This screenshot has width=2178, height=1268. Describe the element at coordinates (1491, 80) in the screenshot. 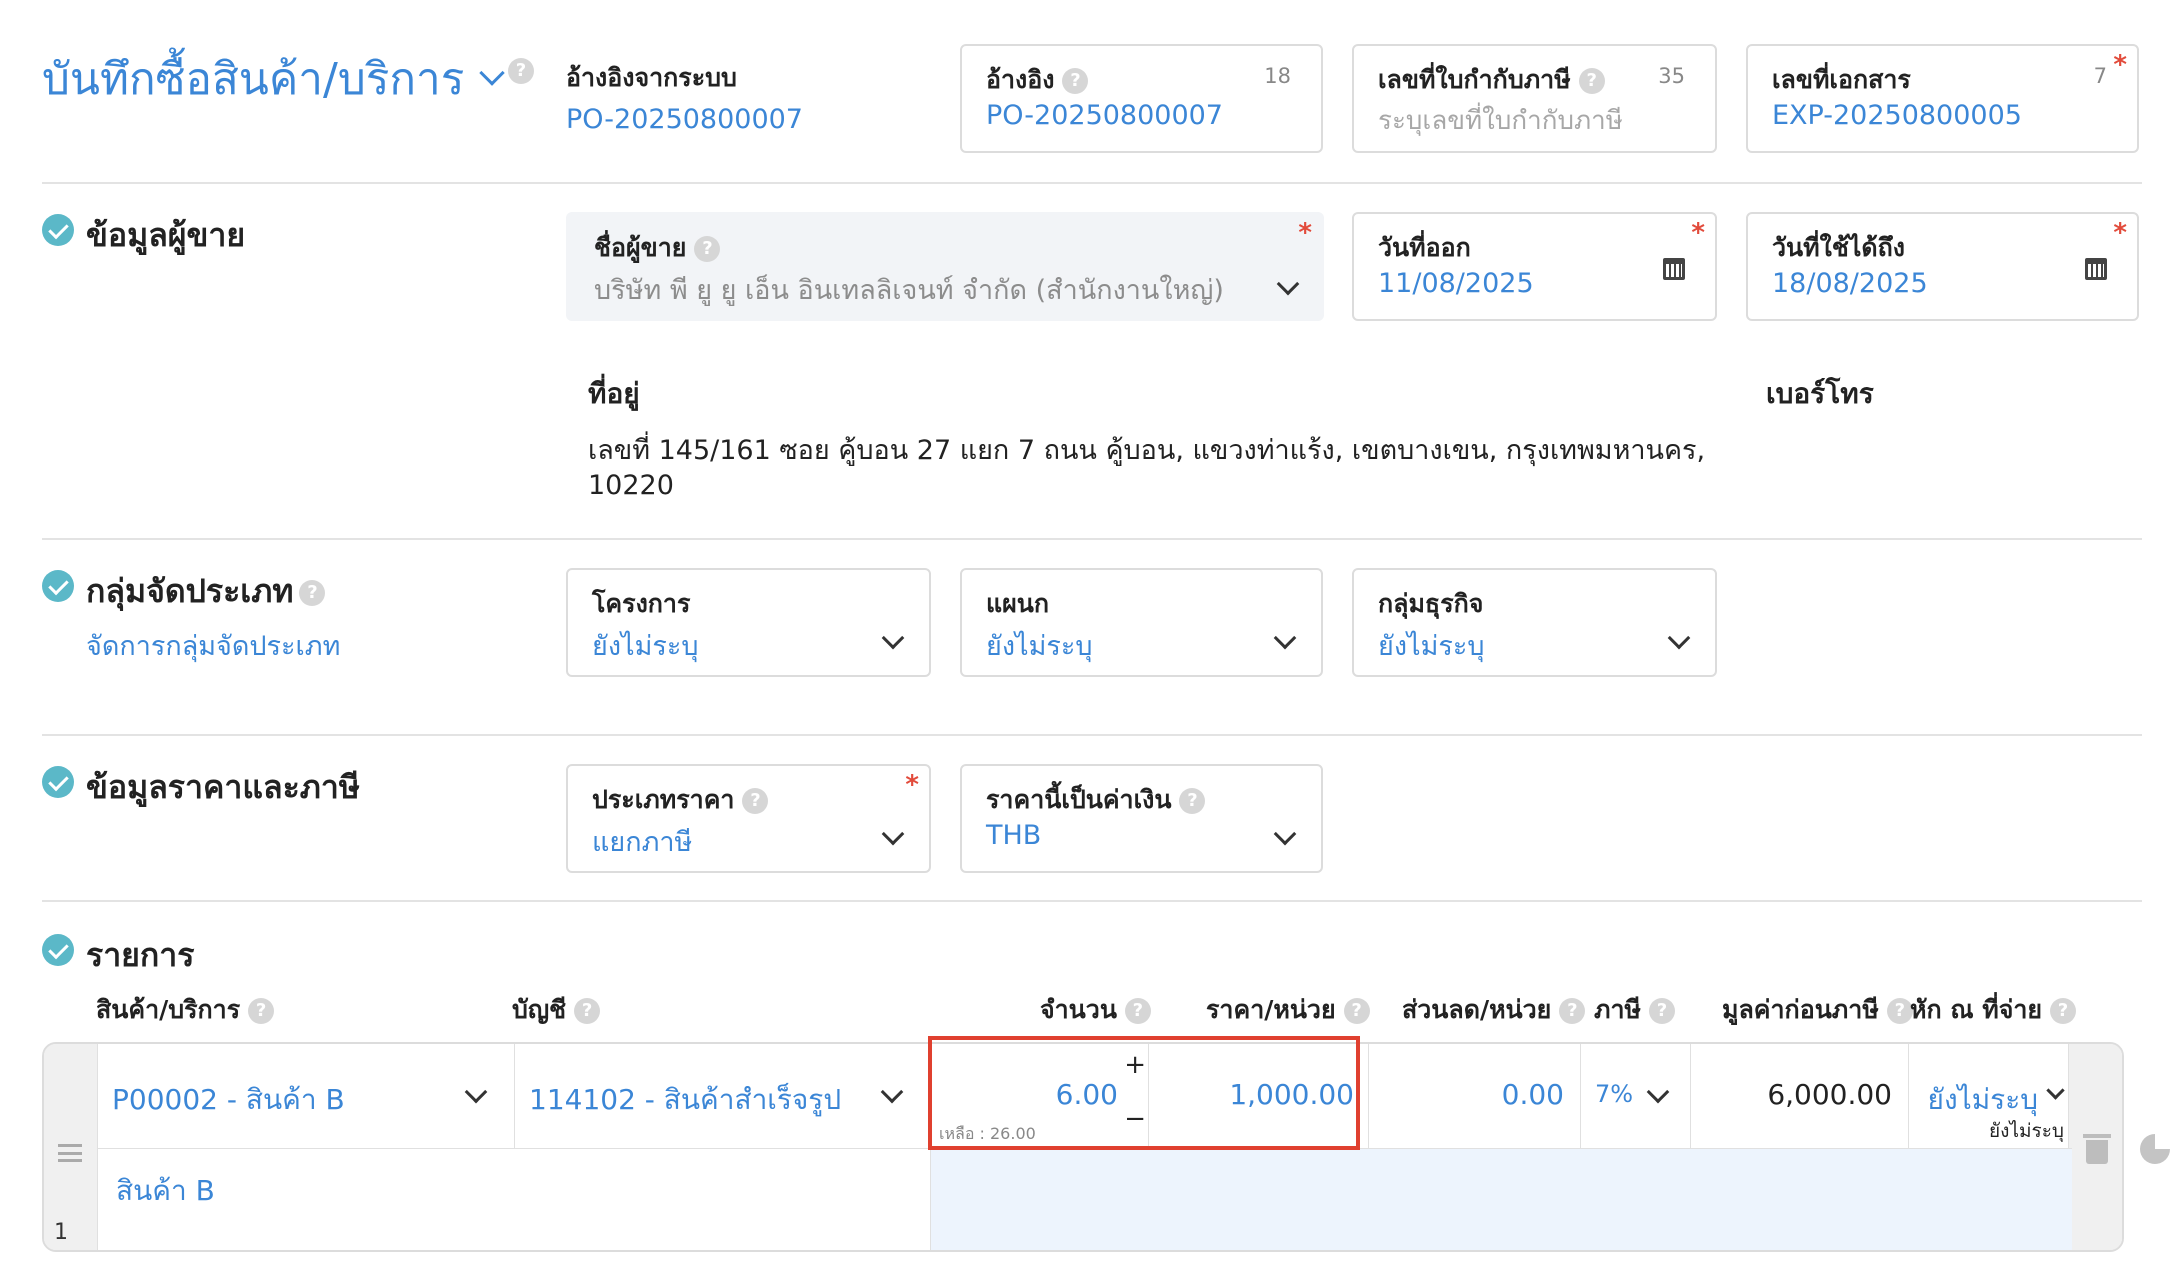

I see `tax-invoice-label: เลขที่ใบกำกับภาษี?` at that location.